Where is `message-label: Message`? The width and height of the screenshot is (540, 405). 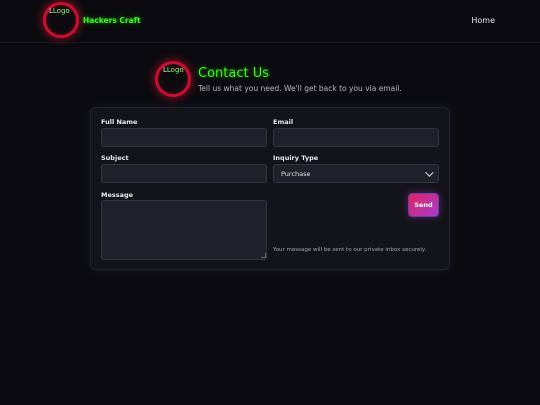
message-label: Message is located at coordinates (117, 195).